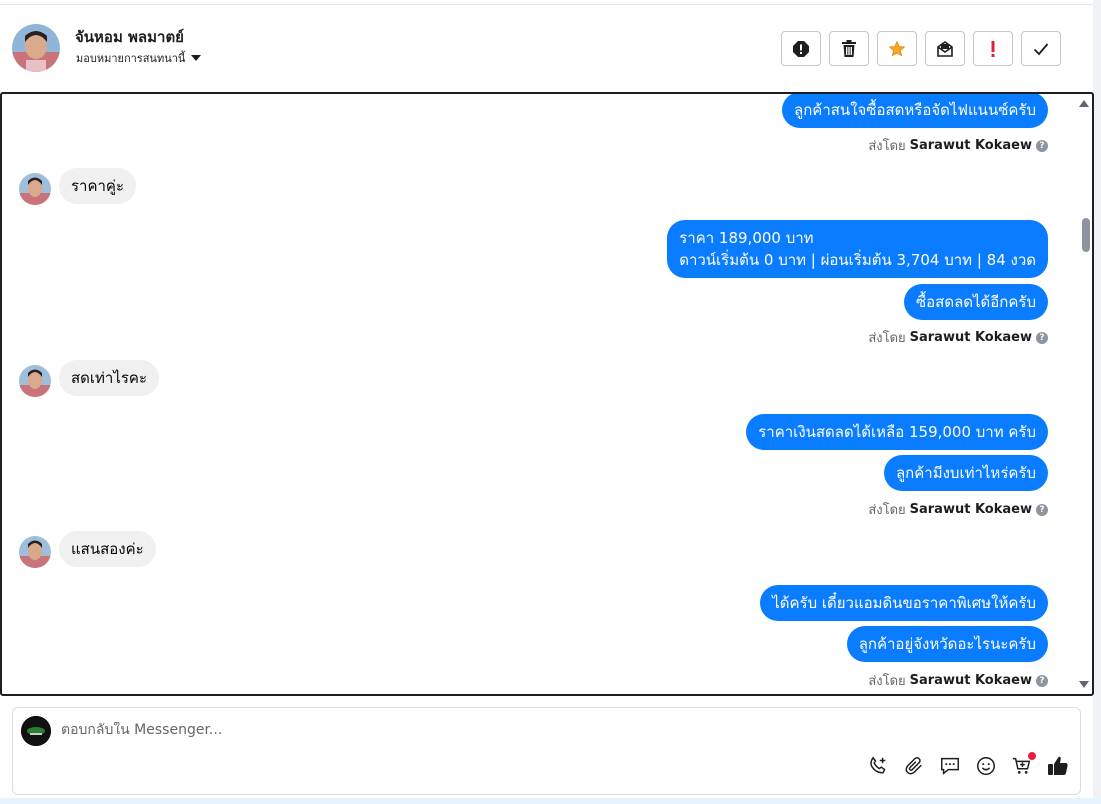 The width and height of the screenshot is (1101, 804). I want to click on like-button, so click(1058, 766).